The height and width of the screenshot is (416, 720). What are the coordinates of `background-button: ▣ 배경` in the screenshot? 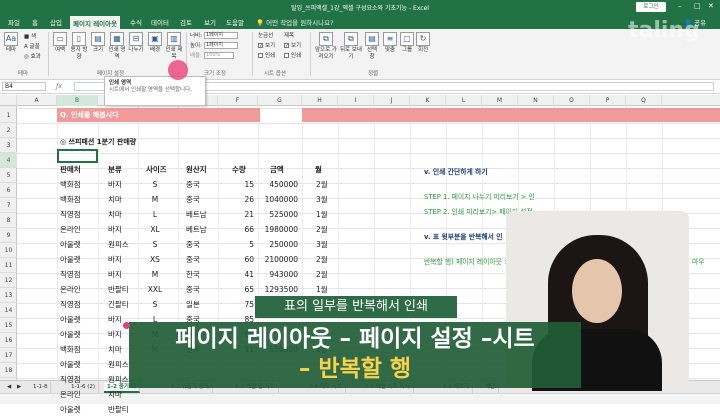 It's located at (155, 43).